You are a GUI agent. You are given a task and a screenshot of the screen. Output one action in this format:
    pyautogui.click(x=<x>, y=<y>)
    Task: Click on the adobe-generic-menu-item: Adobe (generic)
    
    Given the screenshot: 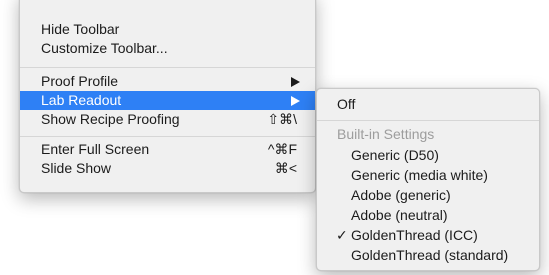 What is the action you would take?
    pyautogui.click(x=428, y=195)
    